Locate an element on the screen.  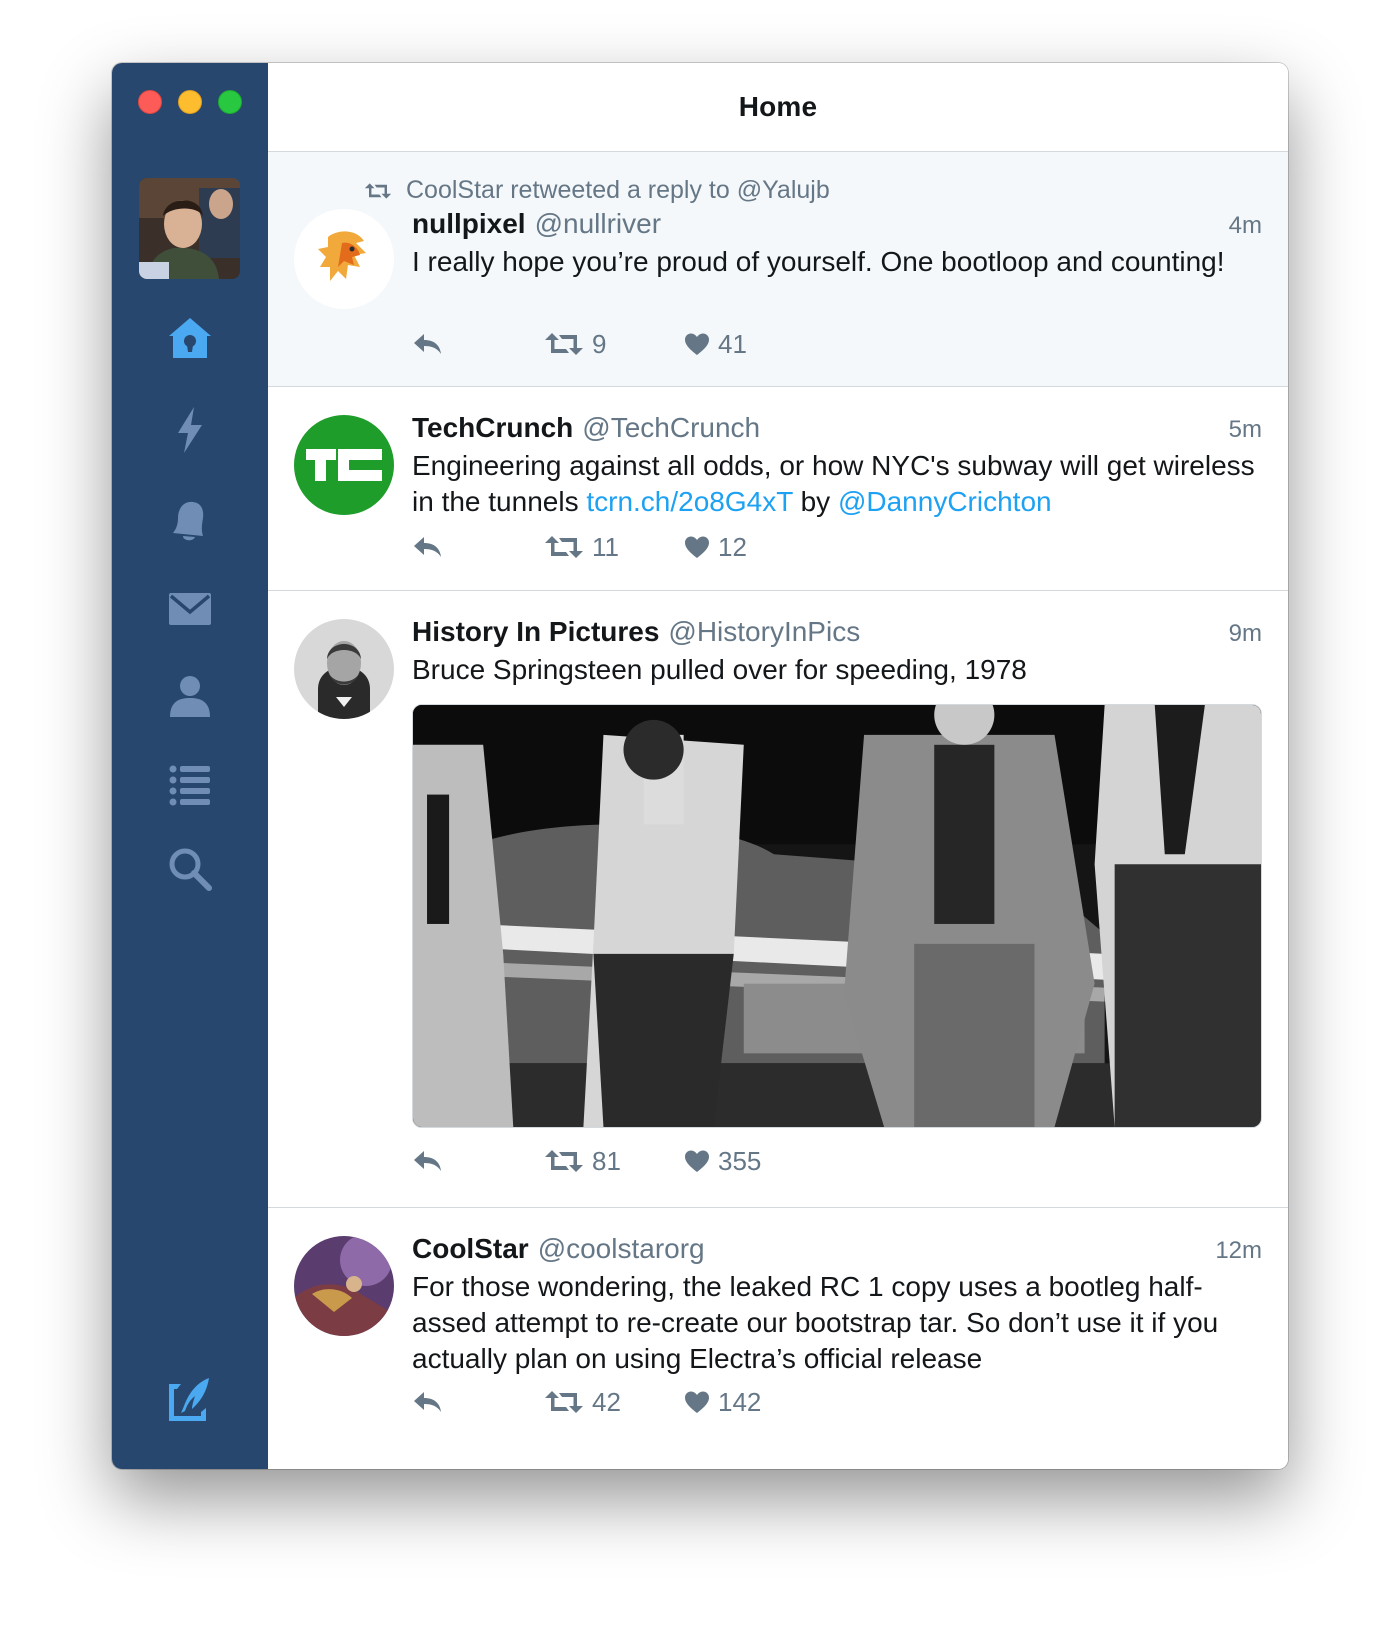
account-avatar is located at coordinates (189, 228).